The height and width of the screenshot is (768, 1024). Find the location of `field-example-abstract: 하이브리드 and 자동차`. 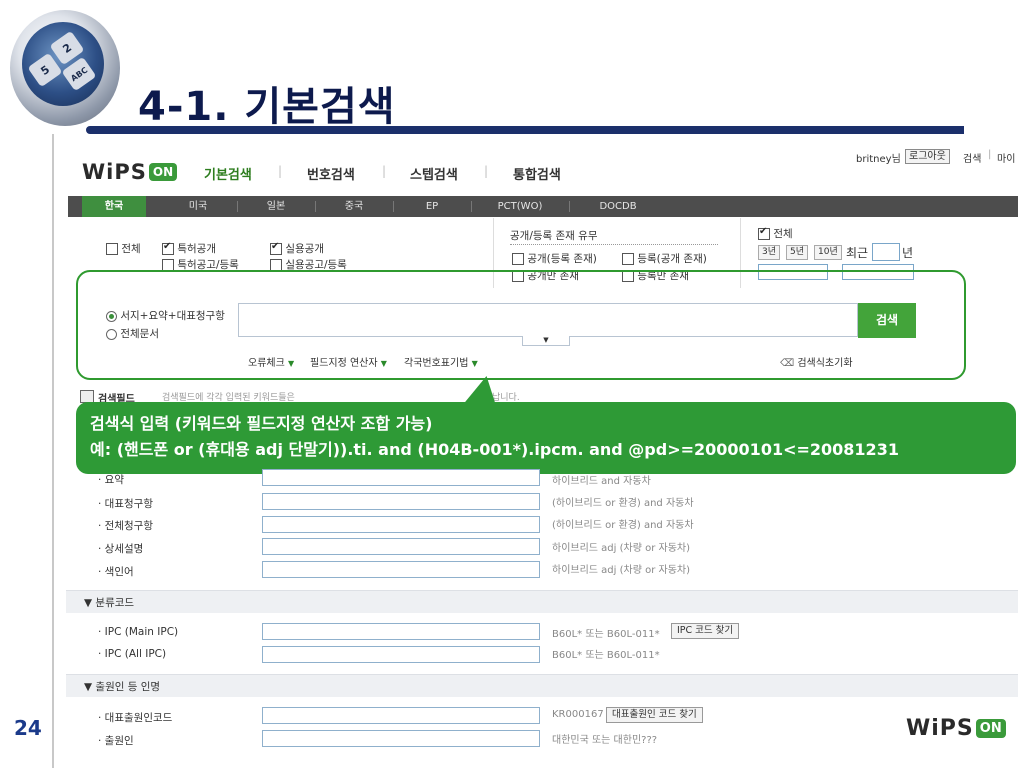

field-example-abstract: 하이브리드 and 자동차 is located at coordinates (601, 481).